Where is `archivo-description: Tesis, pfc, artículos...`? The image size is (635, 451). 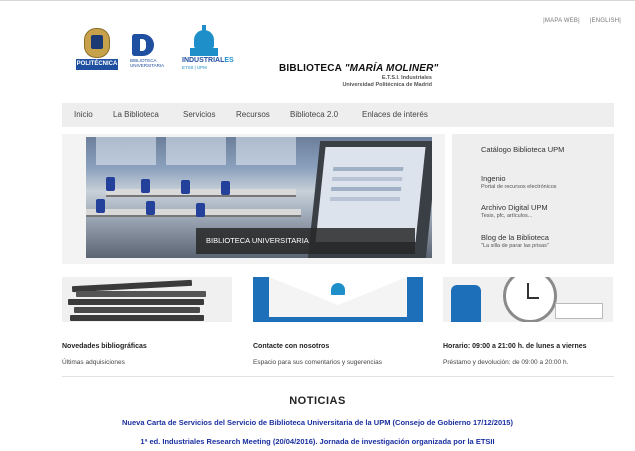 archivo-description: Tesis, pfc, artículos... is located at coordinates (507, 216).